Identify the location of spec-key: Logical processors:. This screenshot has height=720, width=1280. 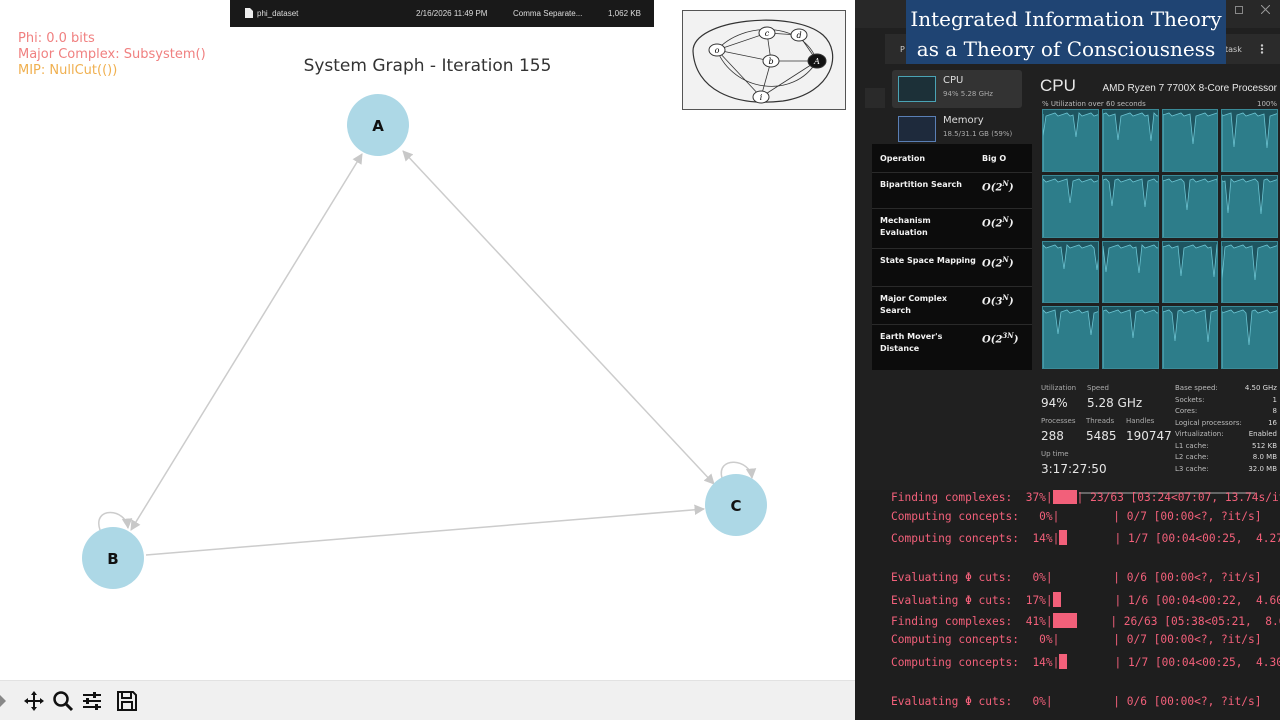
(1208, 422).